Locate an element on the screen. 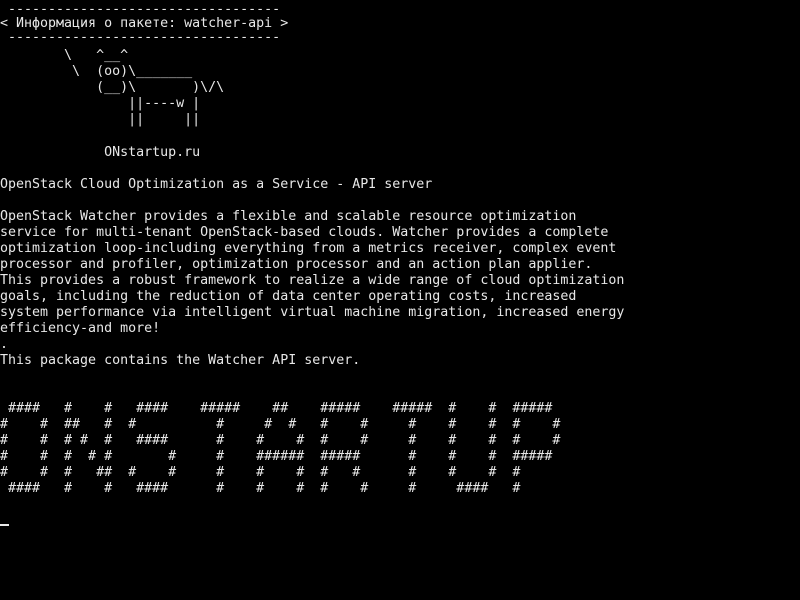 The width and height of the screenshot is (800, 600). banner-line: #### # # #### # # # # # # #### # is located at coordinates (260, 488).